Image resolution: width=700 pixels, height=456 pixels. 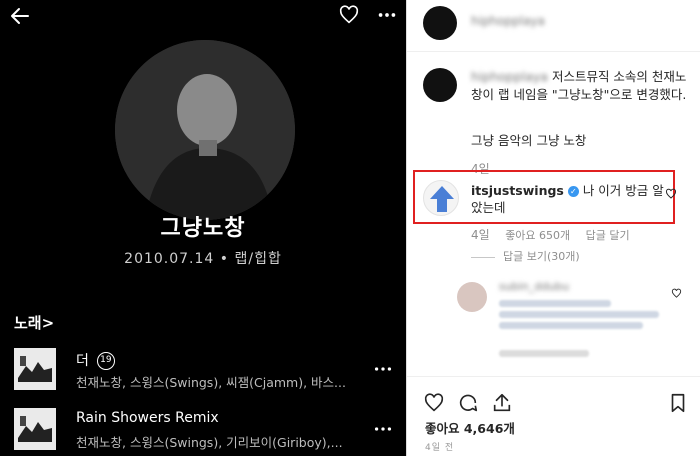 What do you see at coordinates (349, 15) in the screenshot?
I see `heart-icon` at bounding box center [349, 15].